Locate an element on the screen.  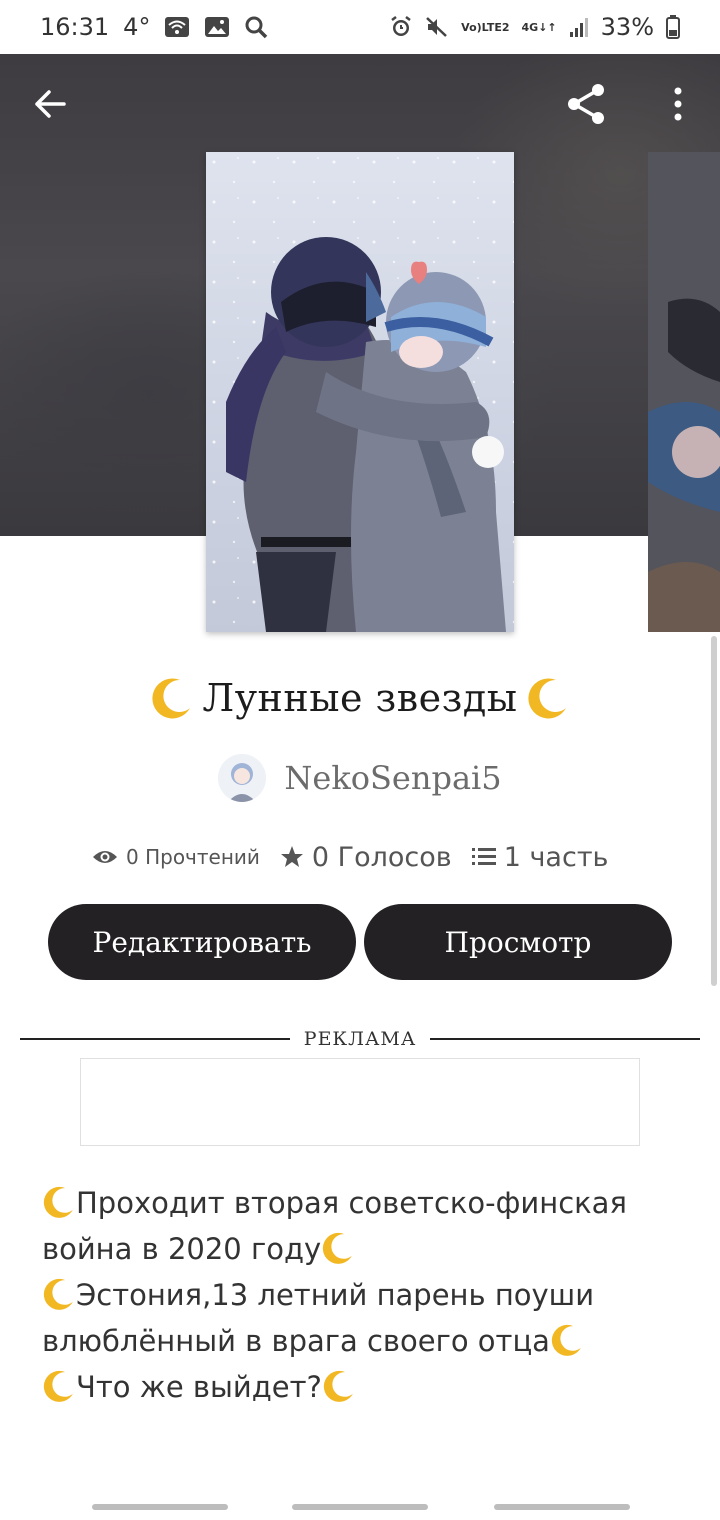
wifi-icon is located at coordinates (177, 27).